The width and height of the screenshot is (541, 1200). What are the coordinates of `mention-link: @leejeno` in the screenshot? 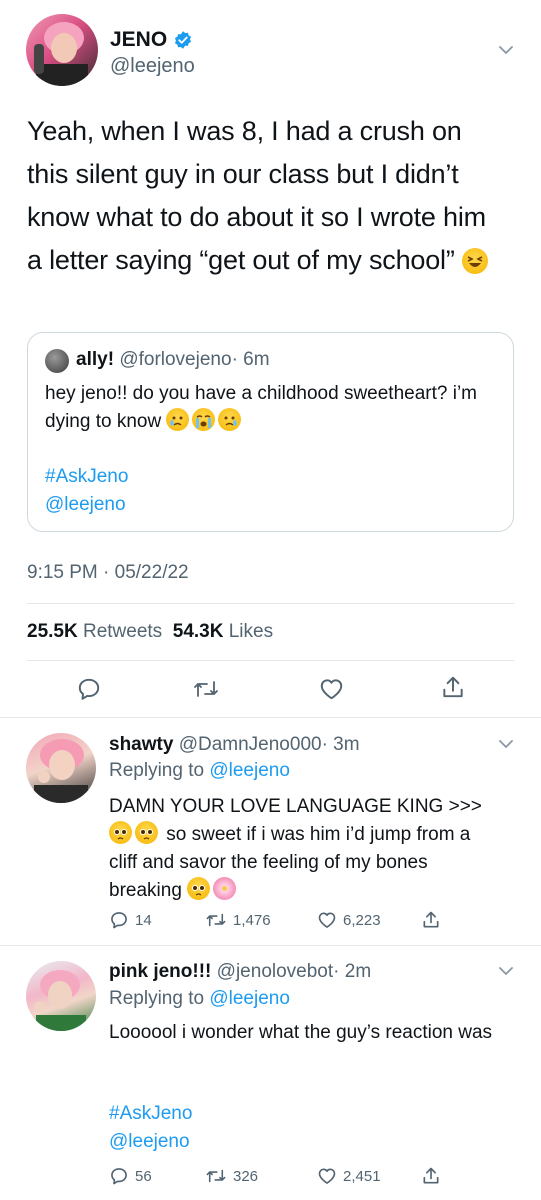 It's located at (149, 1142).